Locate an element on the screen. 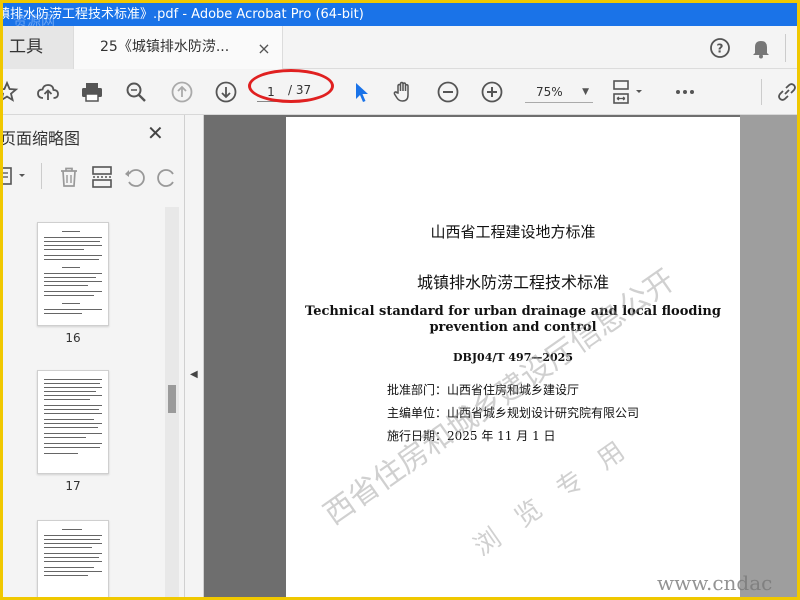 The image size is (800, 600). page-down-icon is located at coordinates (226, 92).